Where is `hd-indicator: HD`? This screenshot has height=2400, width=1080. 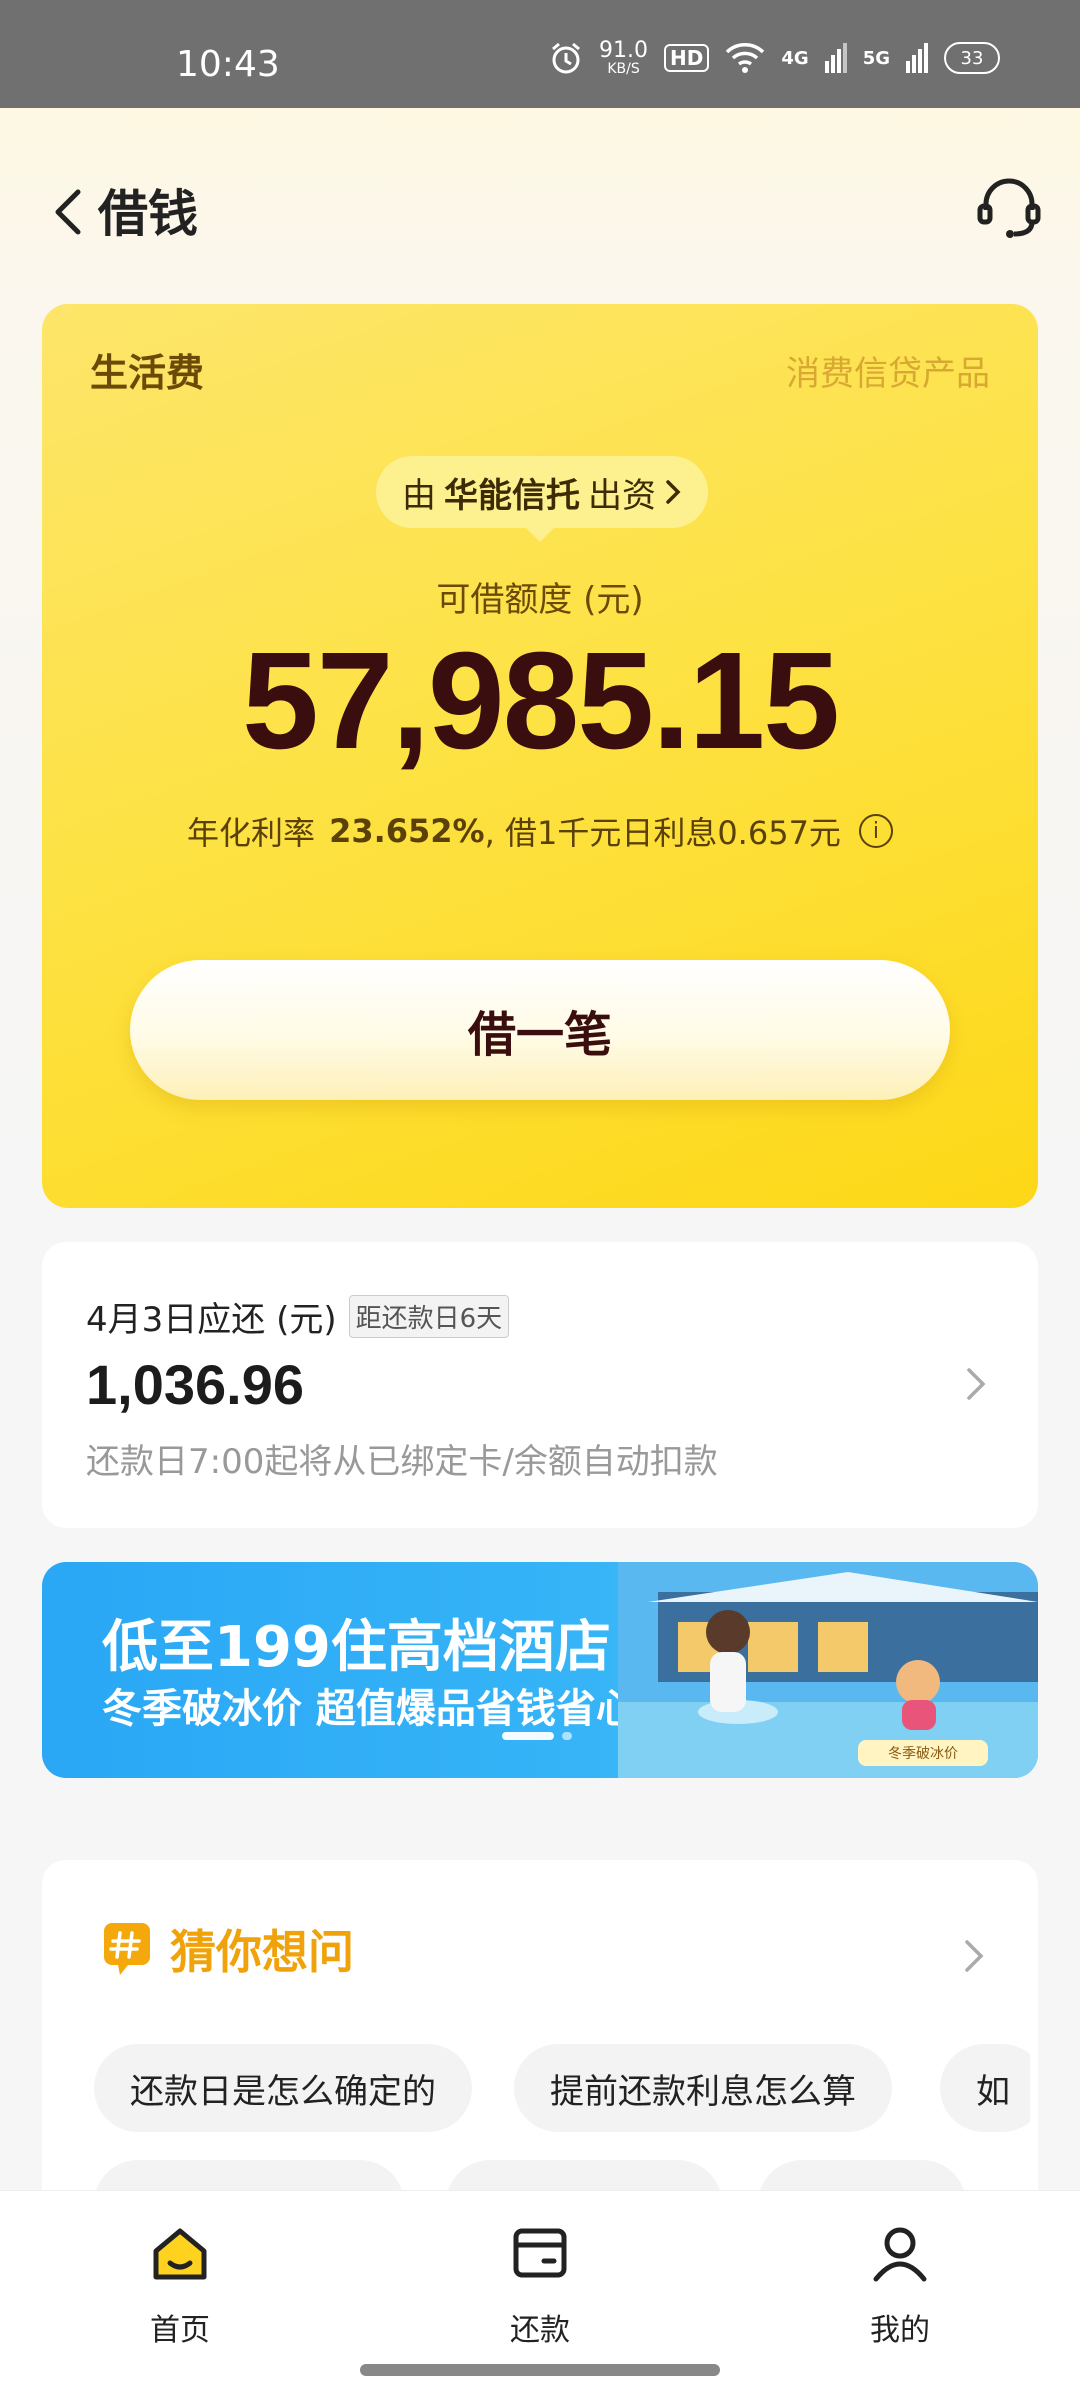
hd-indicator: HD is located at coordinates (687, 58).